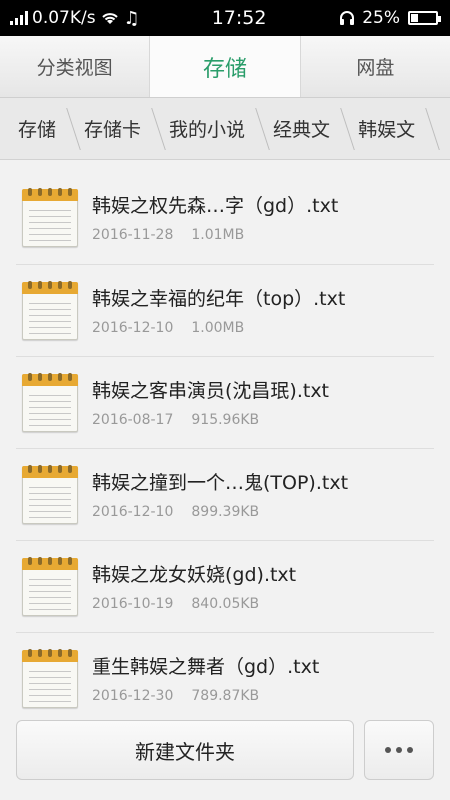 Image resolution: width=450 pixels, height=800 pixels. I want to click on status-bar: 0.07K/s ♫ 17:52 25%, so click(225, 18).